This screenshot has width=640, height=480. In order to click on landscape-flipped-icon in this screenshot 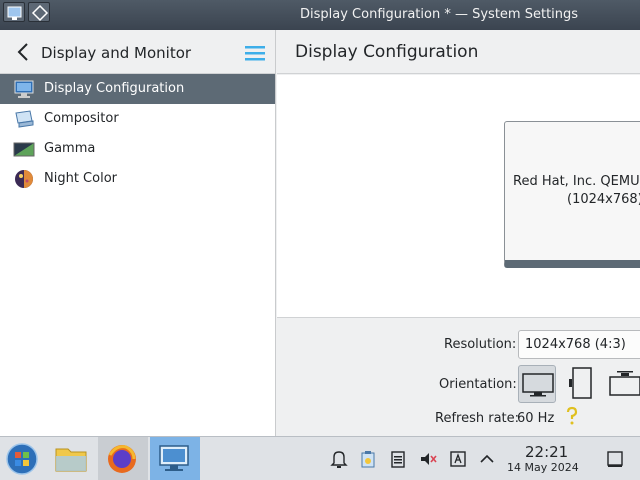, I will do `click(624, 383)`.